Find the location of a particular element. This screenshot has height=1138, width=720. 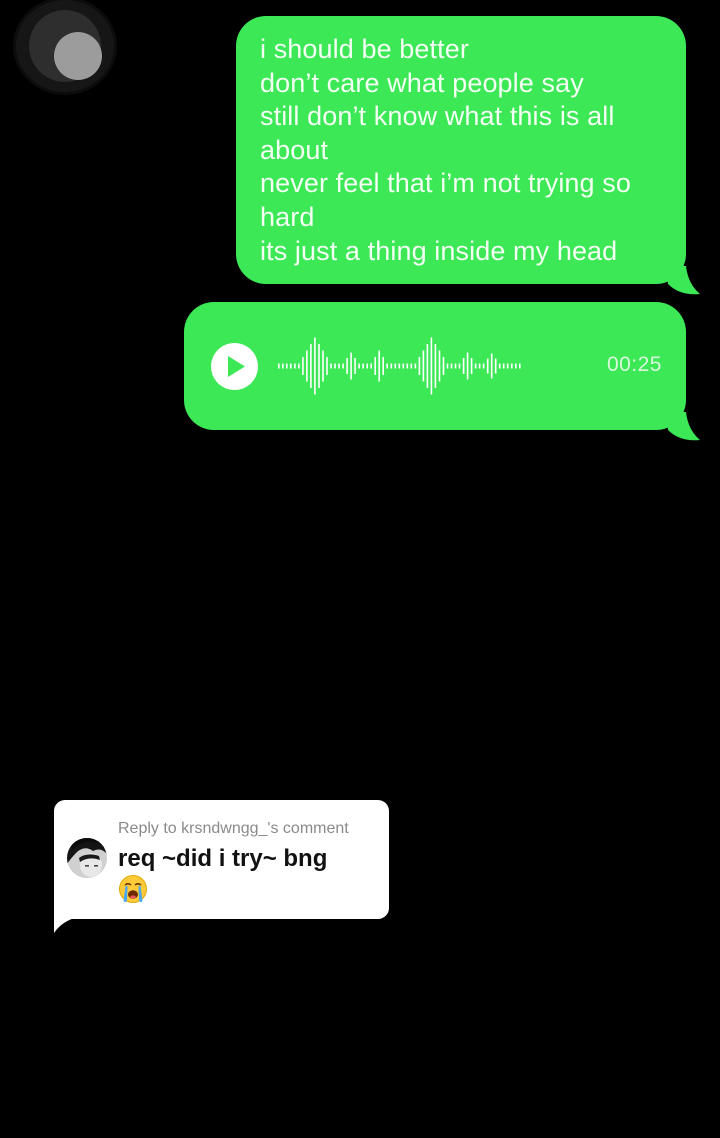

reply-label: Reply to krsndwngg_'s comment is located at coordinates (233, 828).